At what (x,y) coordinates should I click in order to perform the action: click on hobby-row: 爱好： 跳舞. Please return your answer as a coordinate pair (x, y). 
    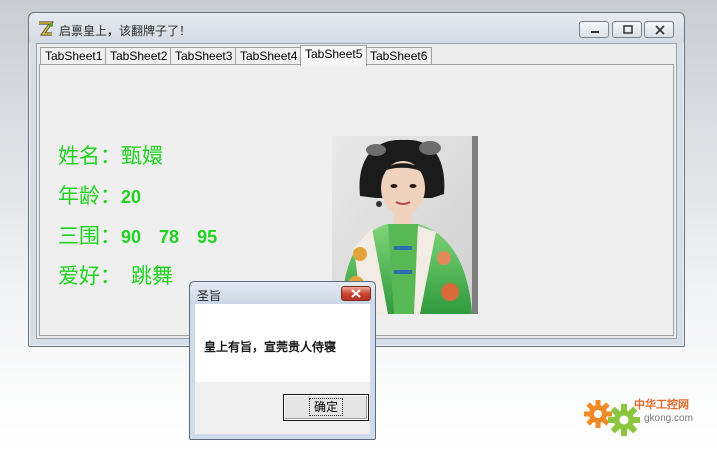
    Looking at the image, I should click on (115, 275).